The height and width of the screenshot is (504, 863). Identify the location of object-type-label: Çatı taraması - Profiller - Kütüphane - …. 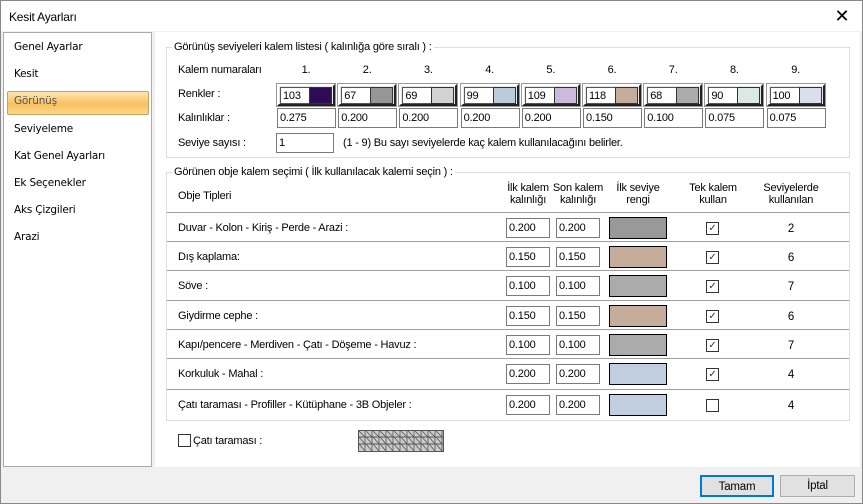
(295, 405).